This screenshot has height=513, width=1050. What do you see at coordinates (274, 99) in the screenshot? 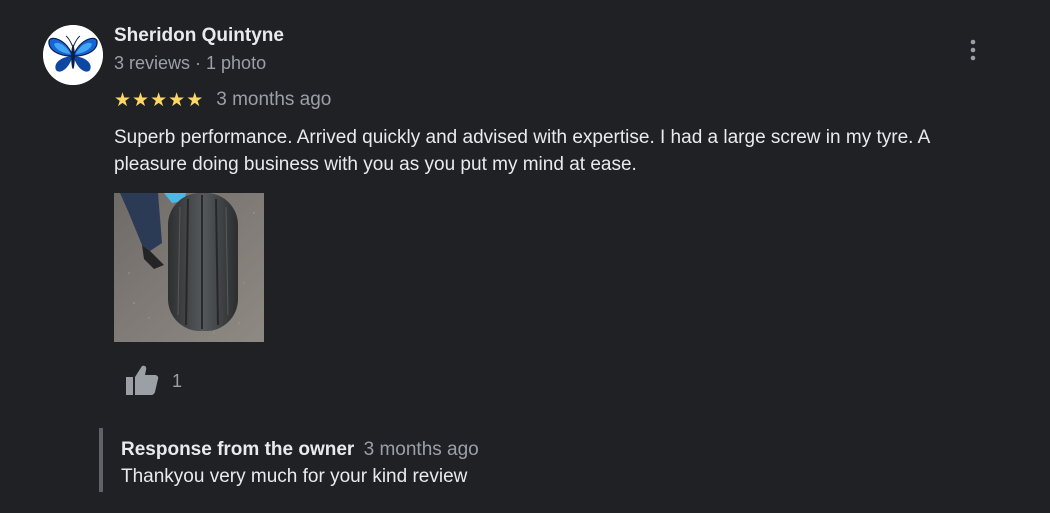
I see `review-date: 3 months ago` at bounding box center [274, 99].